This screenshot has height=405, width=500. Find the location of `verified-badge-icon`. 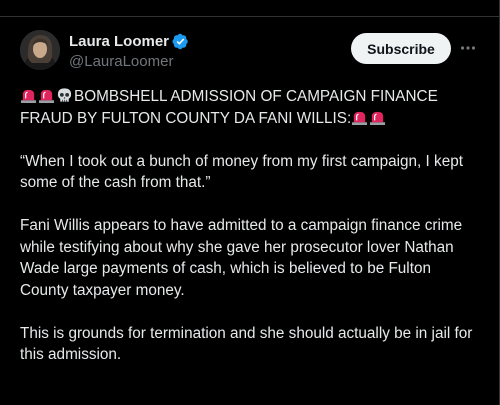

verified-badge-icon is located at coordinates (180, 41).